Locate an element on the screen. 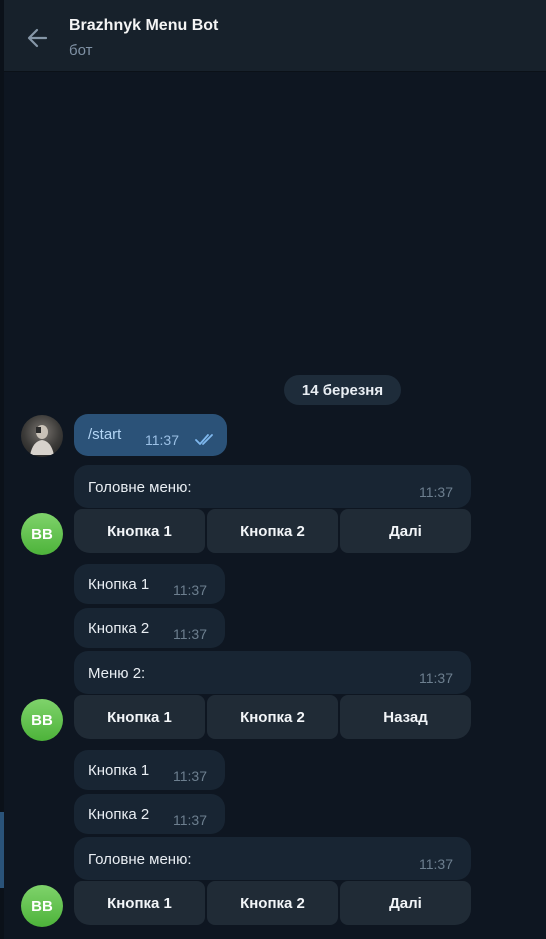 The height and width of the screenshot is (939, 546). user-avatar is located at coordinates (42, 436).